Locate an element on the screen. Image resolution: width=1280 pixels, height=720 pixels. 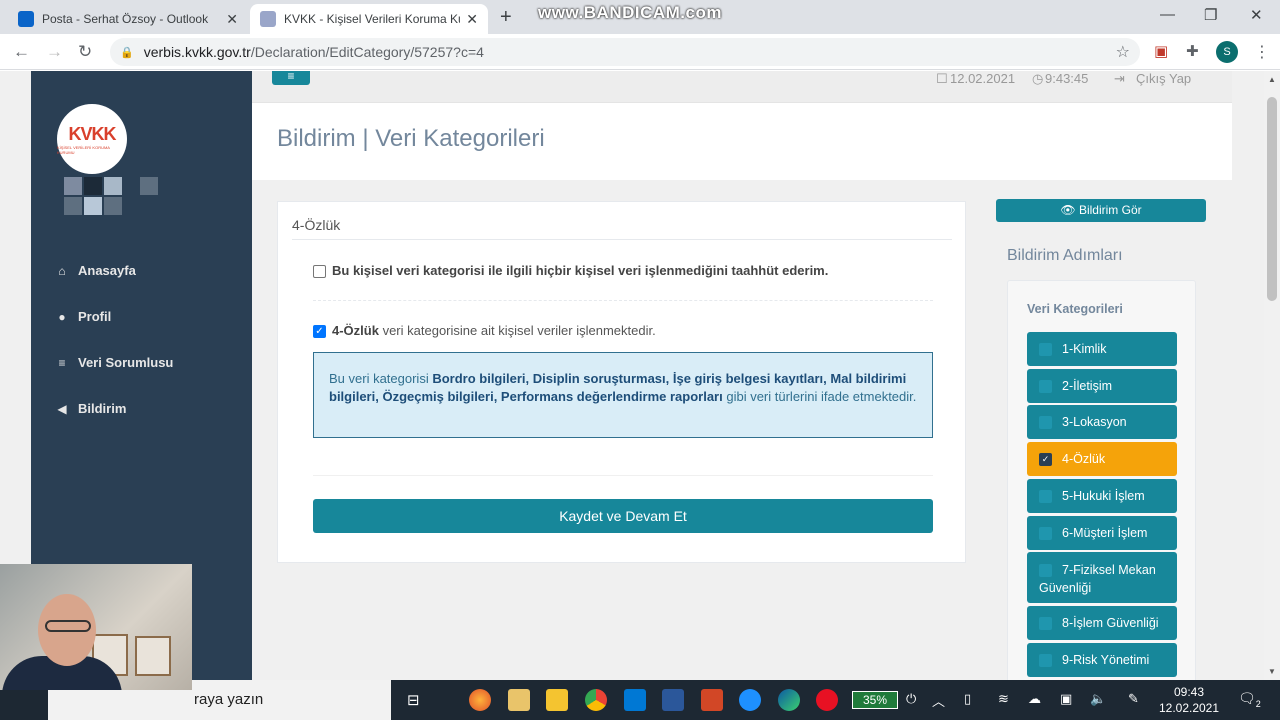
extension-icon: ▣ is located at coordinates (1161, 51).